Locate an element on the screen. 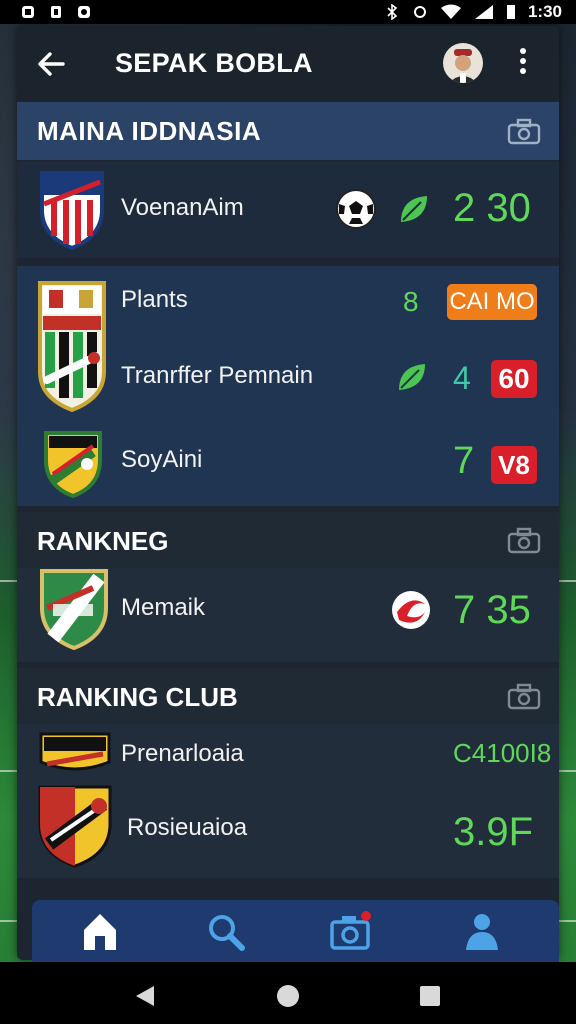 This screenshot has height=1024, width=576. more-options-icon is located at coordinates (523, 61).